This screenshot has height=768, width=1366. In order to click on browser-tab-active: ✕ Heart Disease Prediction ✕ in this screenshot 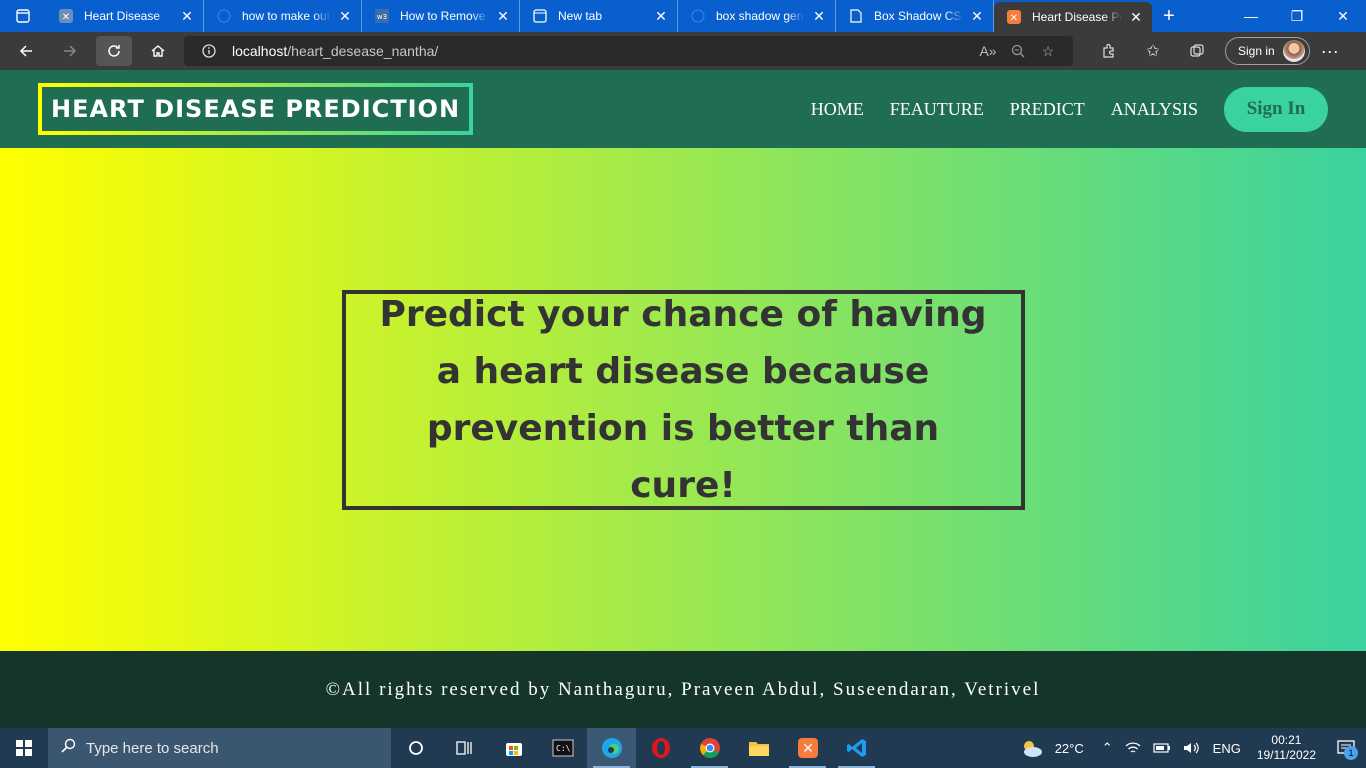, I will do `click(1073, 17)`.